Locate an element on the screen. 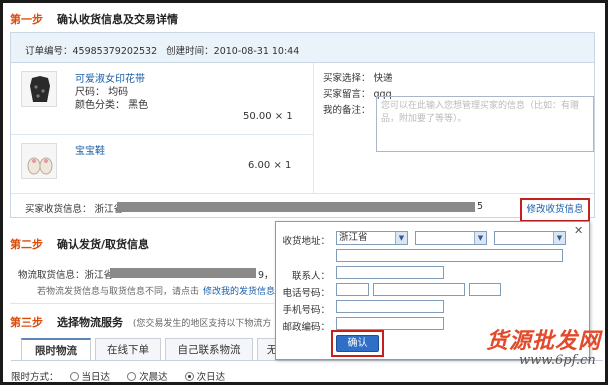 Image resolution: width=608 pixels, height=385 pixels. step1-heading: 第一步 确认收货信息及交易详情 is located at coordinates (94, 19).